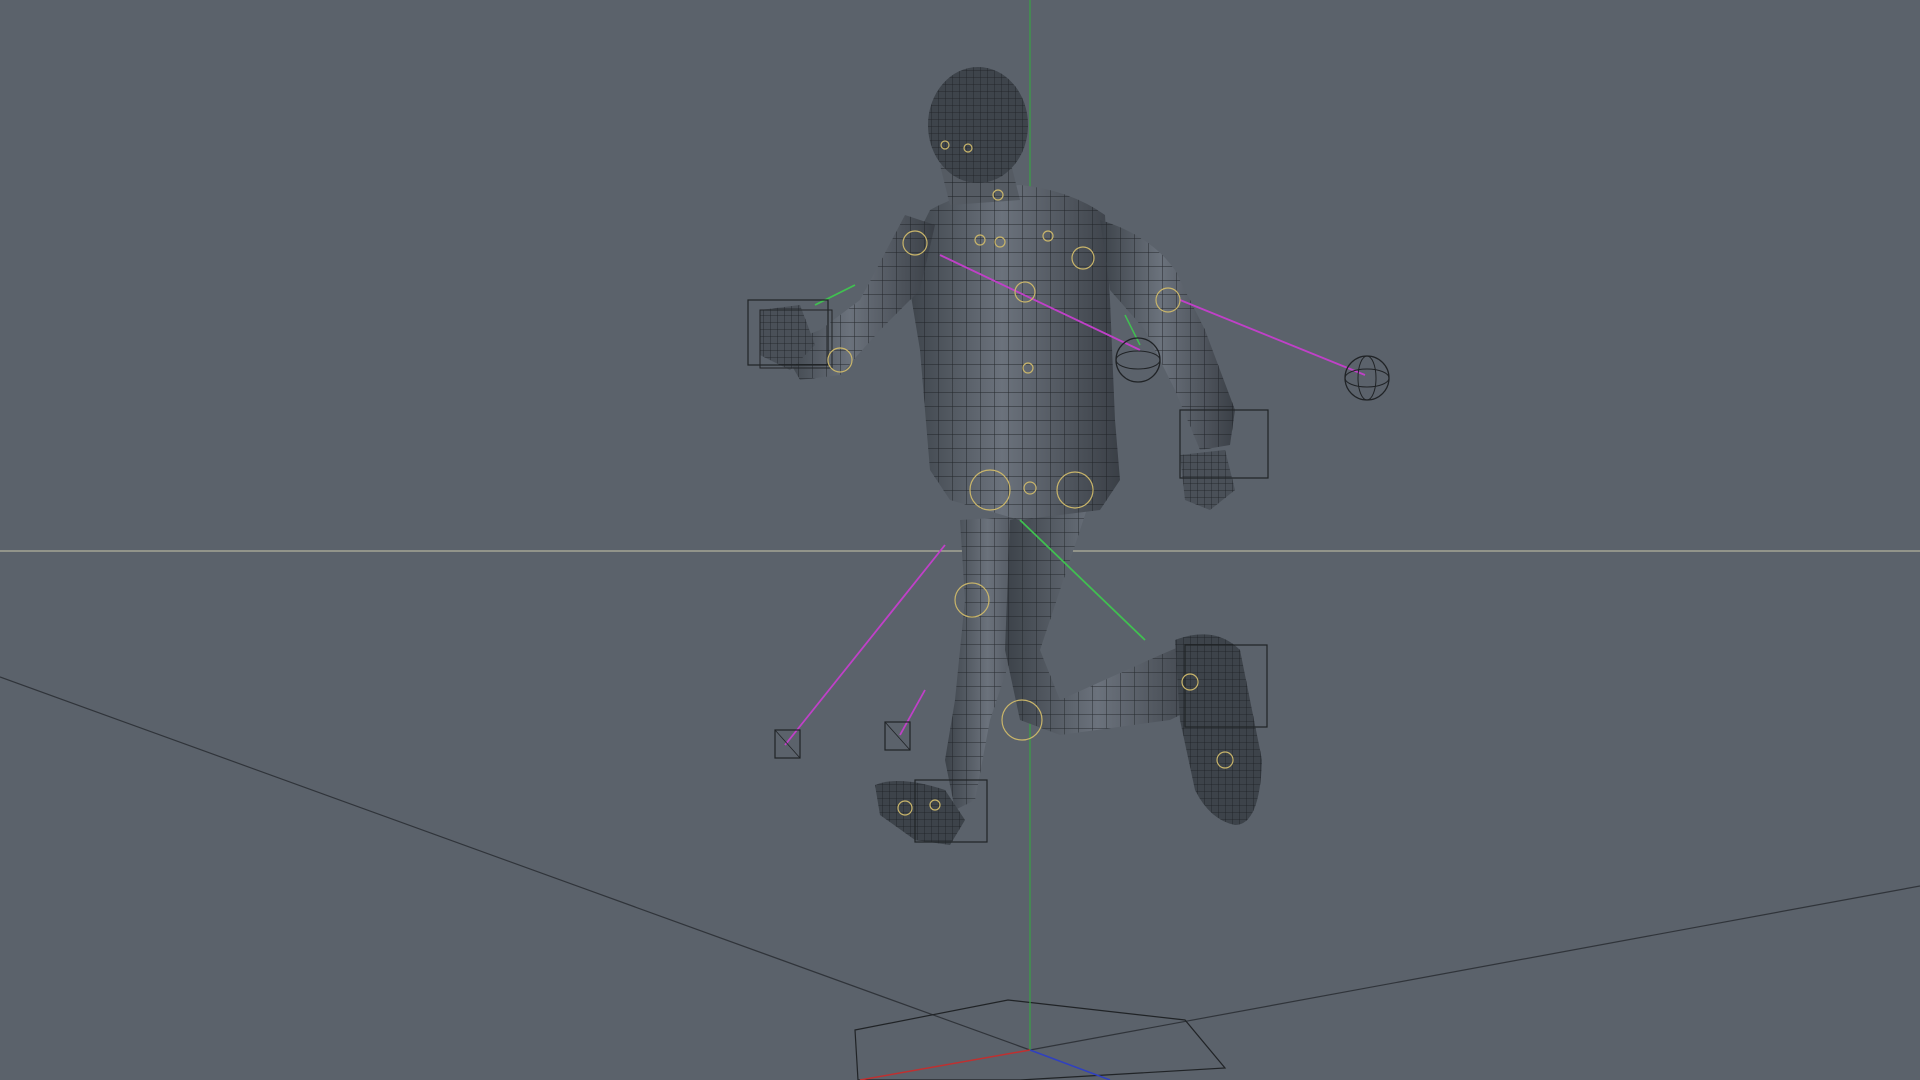 Image resolution: width=1920 pixels, height=1080 pixels. What do you see at coordinates (1367, 378) in the screenshot?
I see `elbow-pole-right` at bounding box center [1367, 378].